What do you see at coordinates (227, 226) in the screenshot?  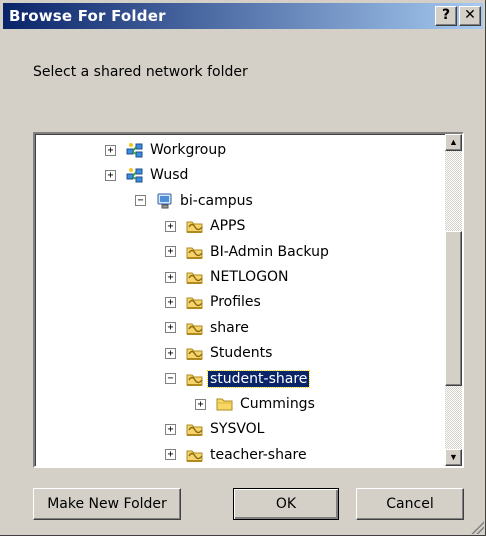 I see `tree-item-label: APPS` at bounding box center [227, 226].